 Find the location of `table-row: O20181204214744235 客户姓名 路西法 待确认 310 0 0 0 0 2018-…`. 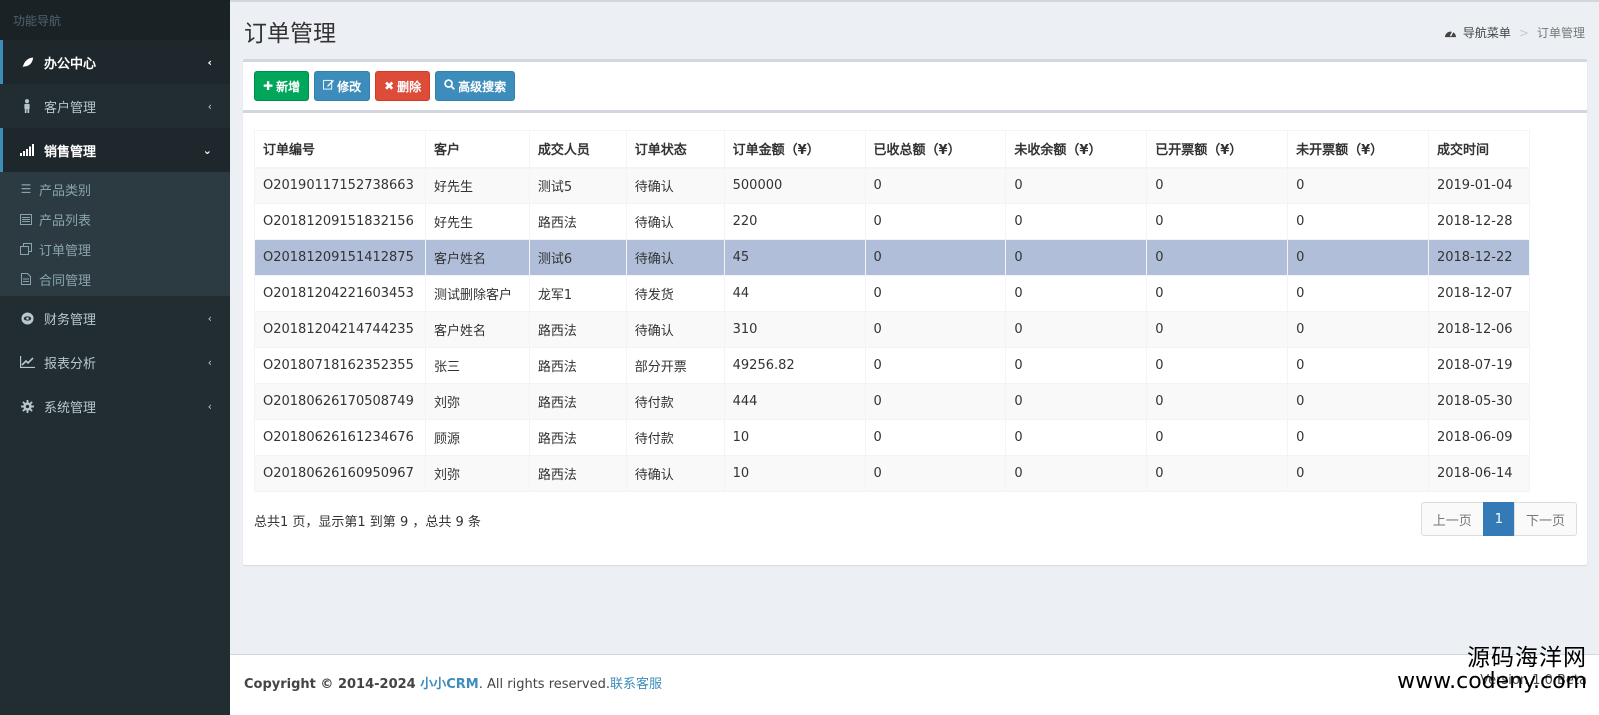

table-row: O20181204214744235 客户姓名 路西法 待确认 310 0 0 0 0 2018-… is located at coordinates (892, 329).